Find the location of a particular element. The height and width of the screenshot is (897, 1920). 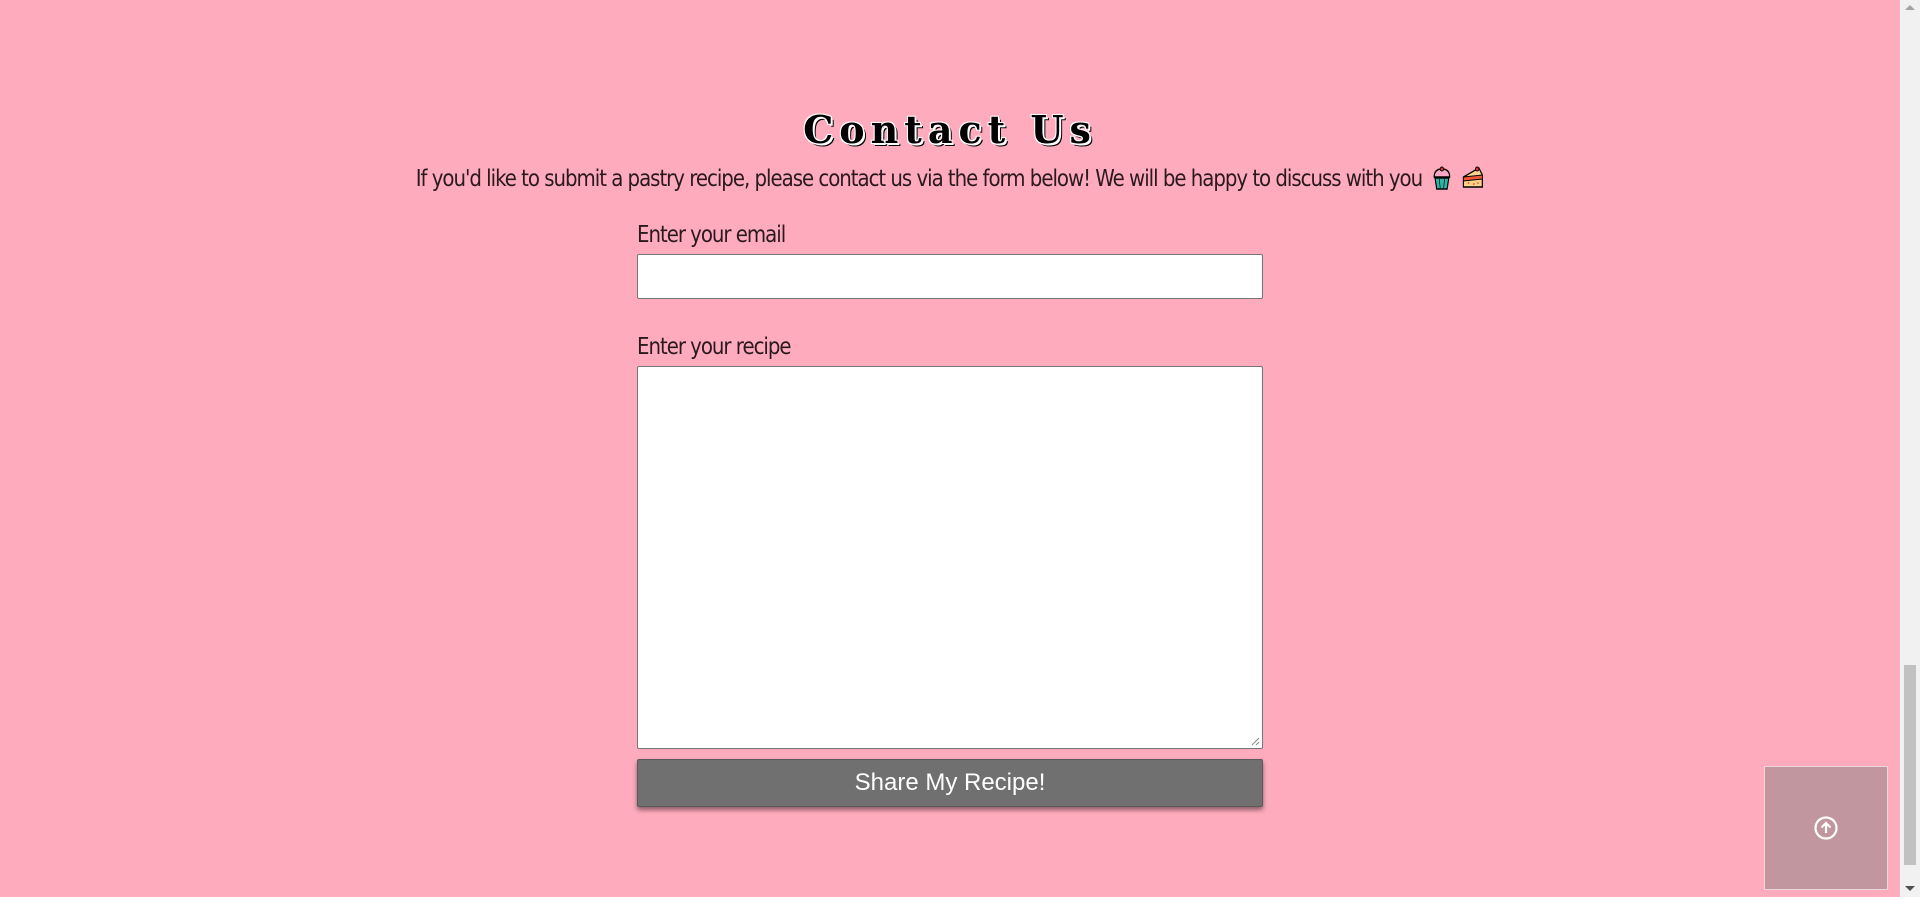

share-recipe-button: Share My Recipe! is located at coordinates (950, 783).